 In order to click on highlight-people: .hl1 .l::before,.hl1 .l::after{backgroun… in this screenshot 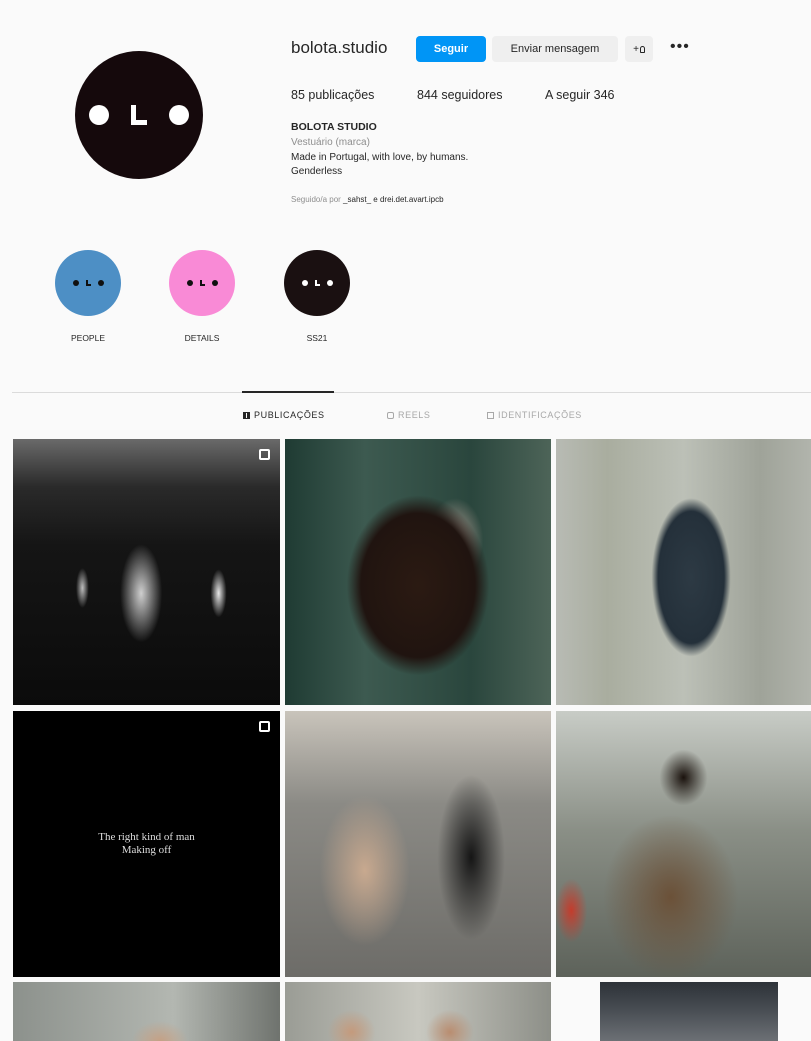, I will do `click(88, 283)`.